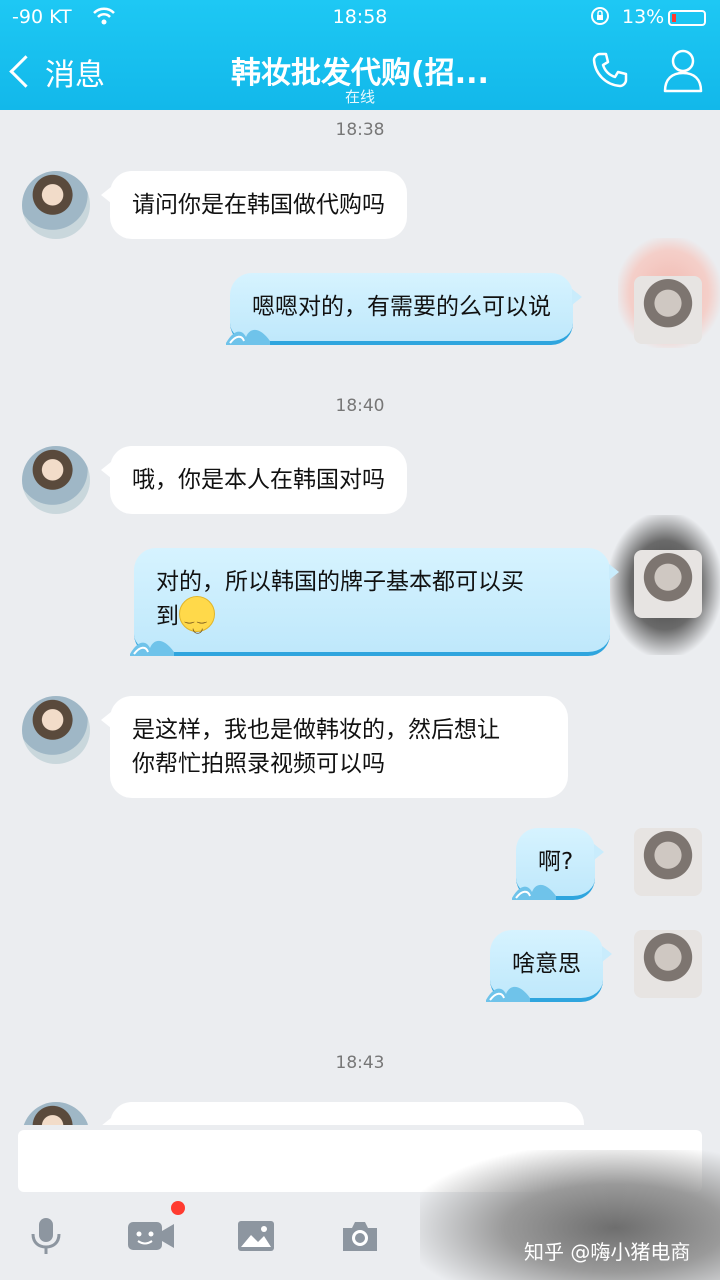  What do you see at coordinates (374, 602) in the screenshot?
I see `outgoing-message: 对的，所以韩国的牌子基本都可以买 到` at bounding box center [374, 602].